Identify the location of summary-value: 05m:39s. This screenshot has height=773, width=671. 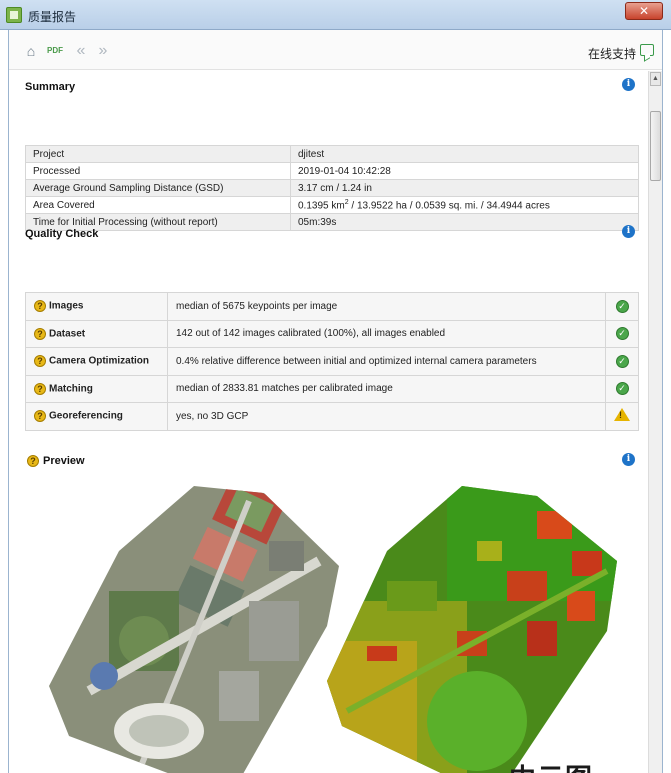
(464, 222).